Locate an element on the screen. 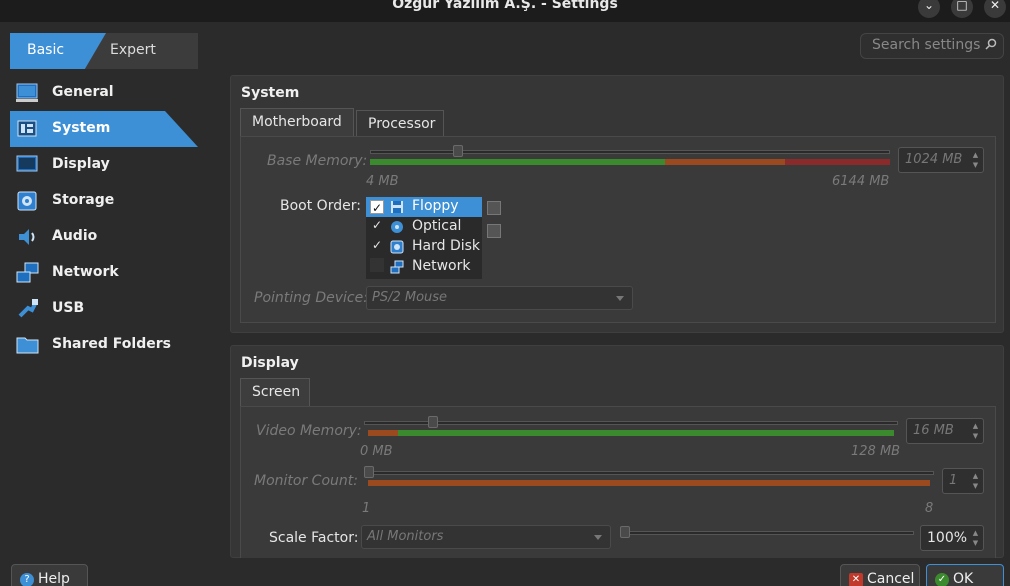  nav-item-label: Audio is located at coordinates (75, 236).